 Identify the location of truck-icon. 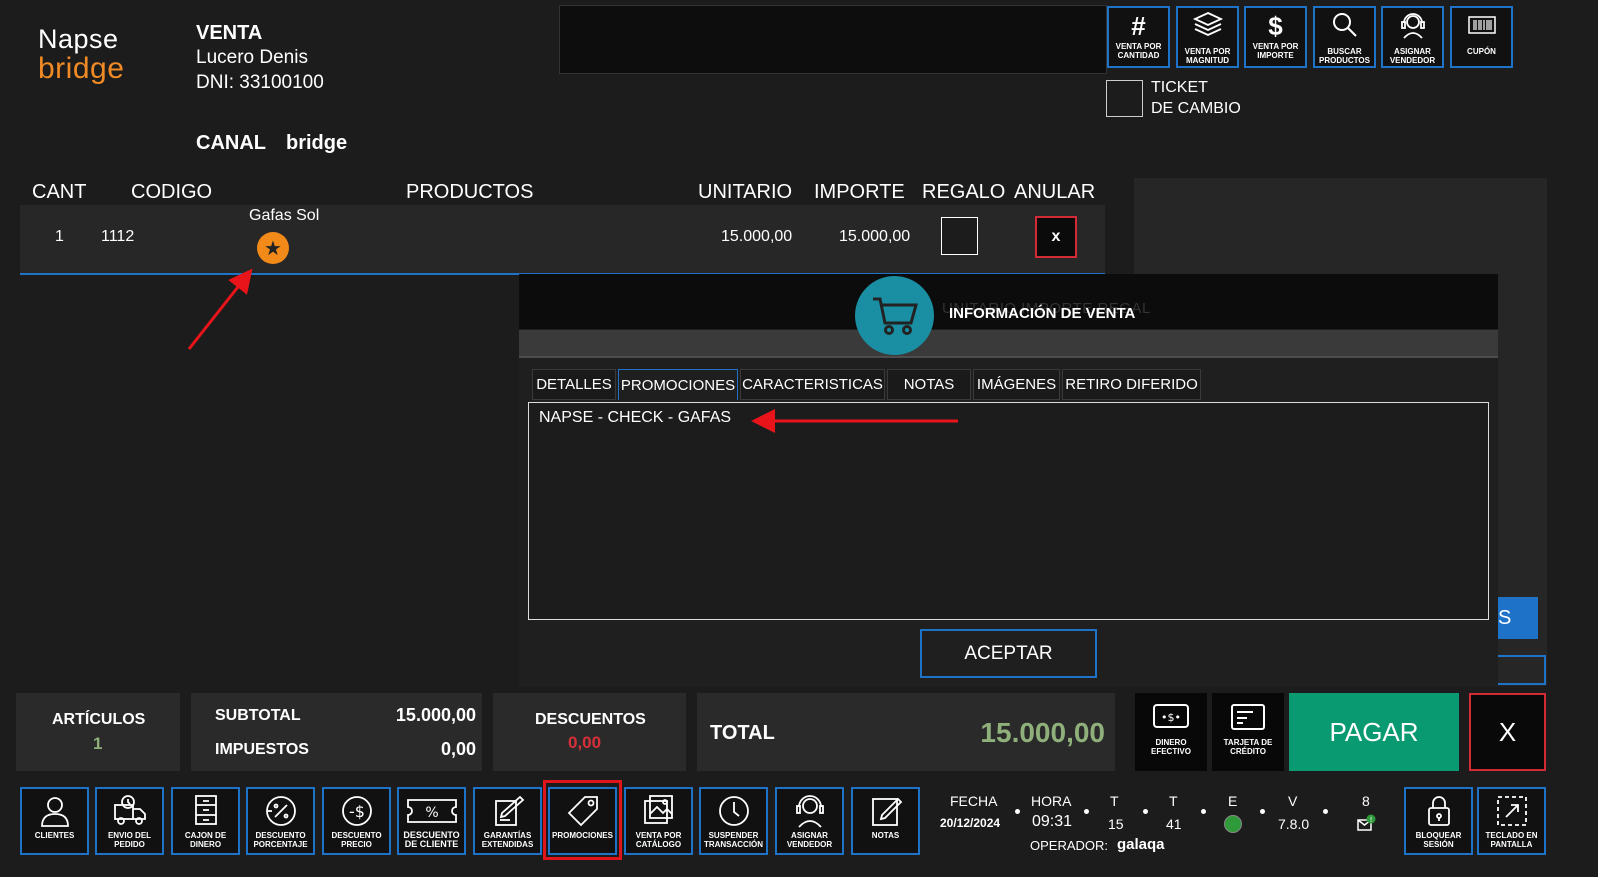
(130, 811).